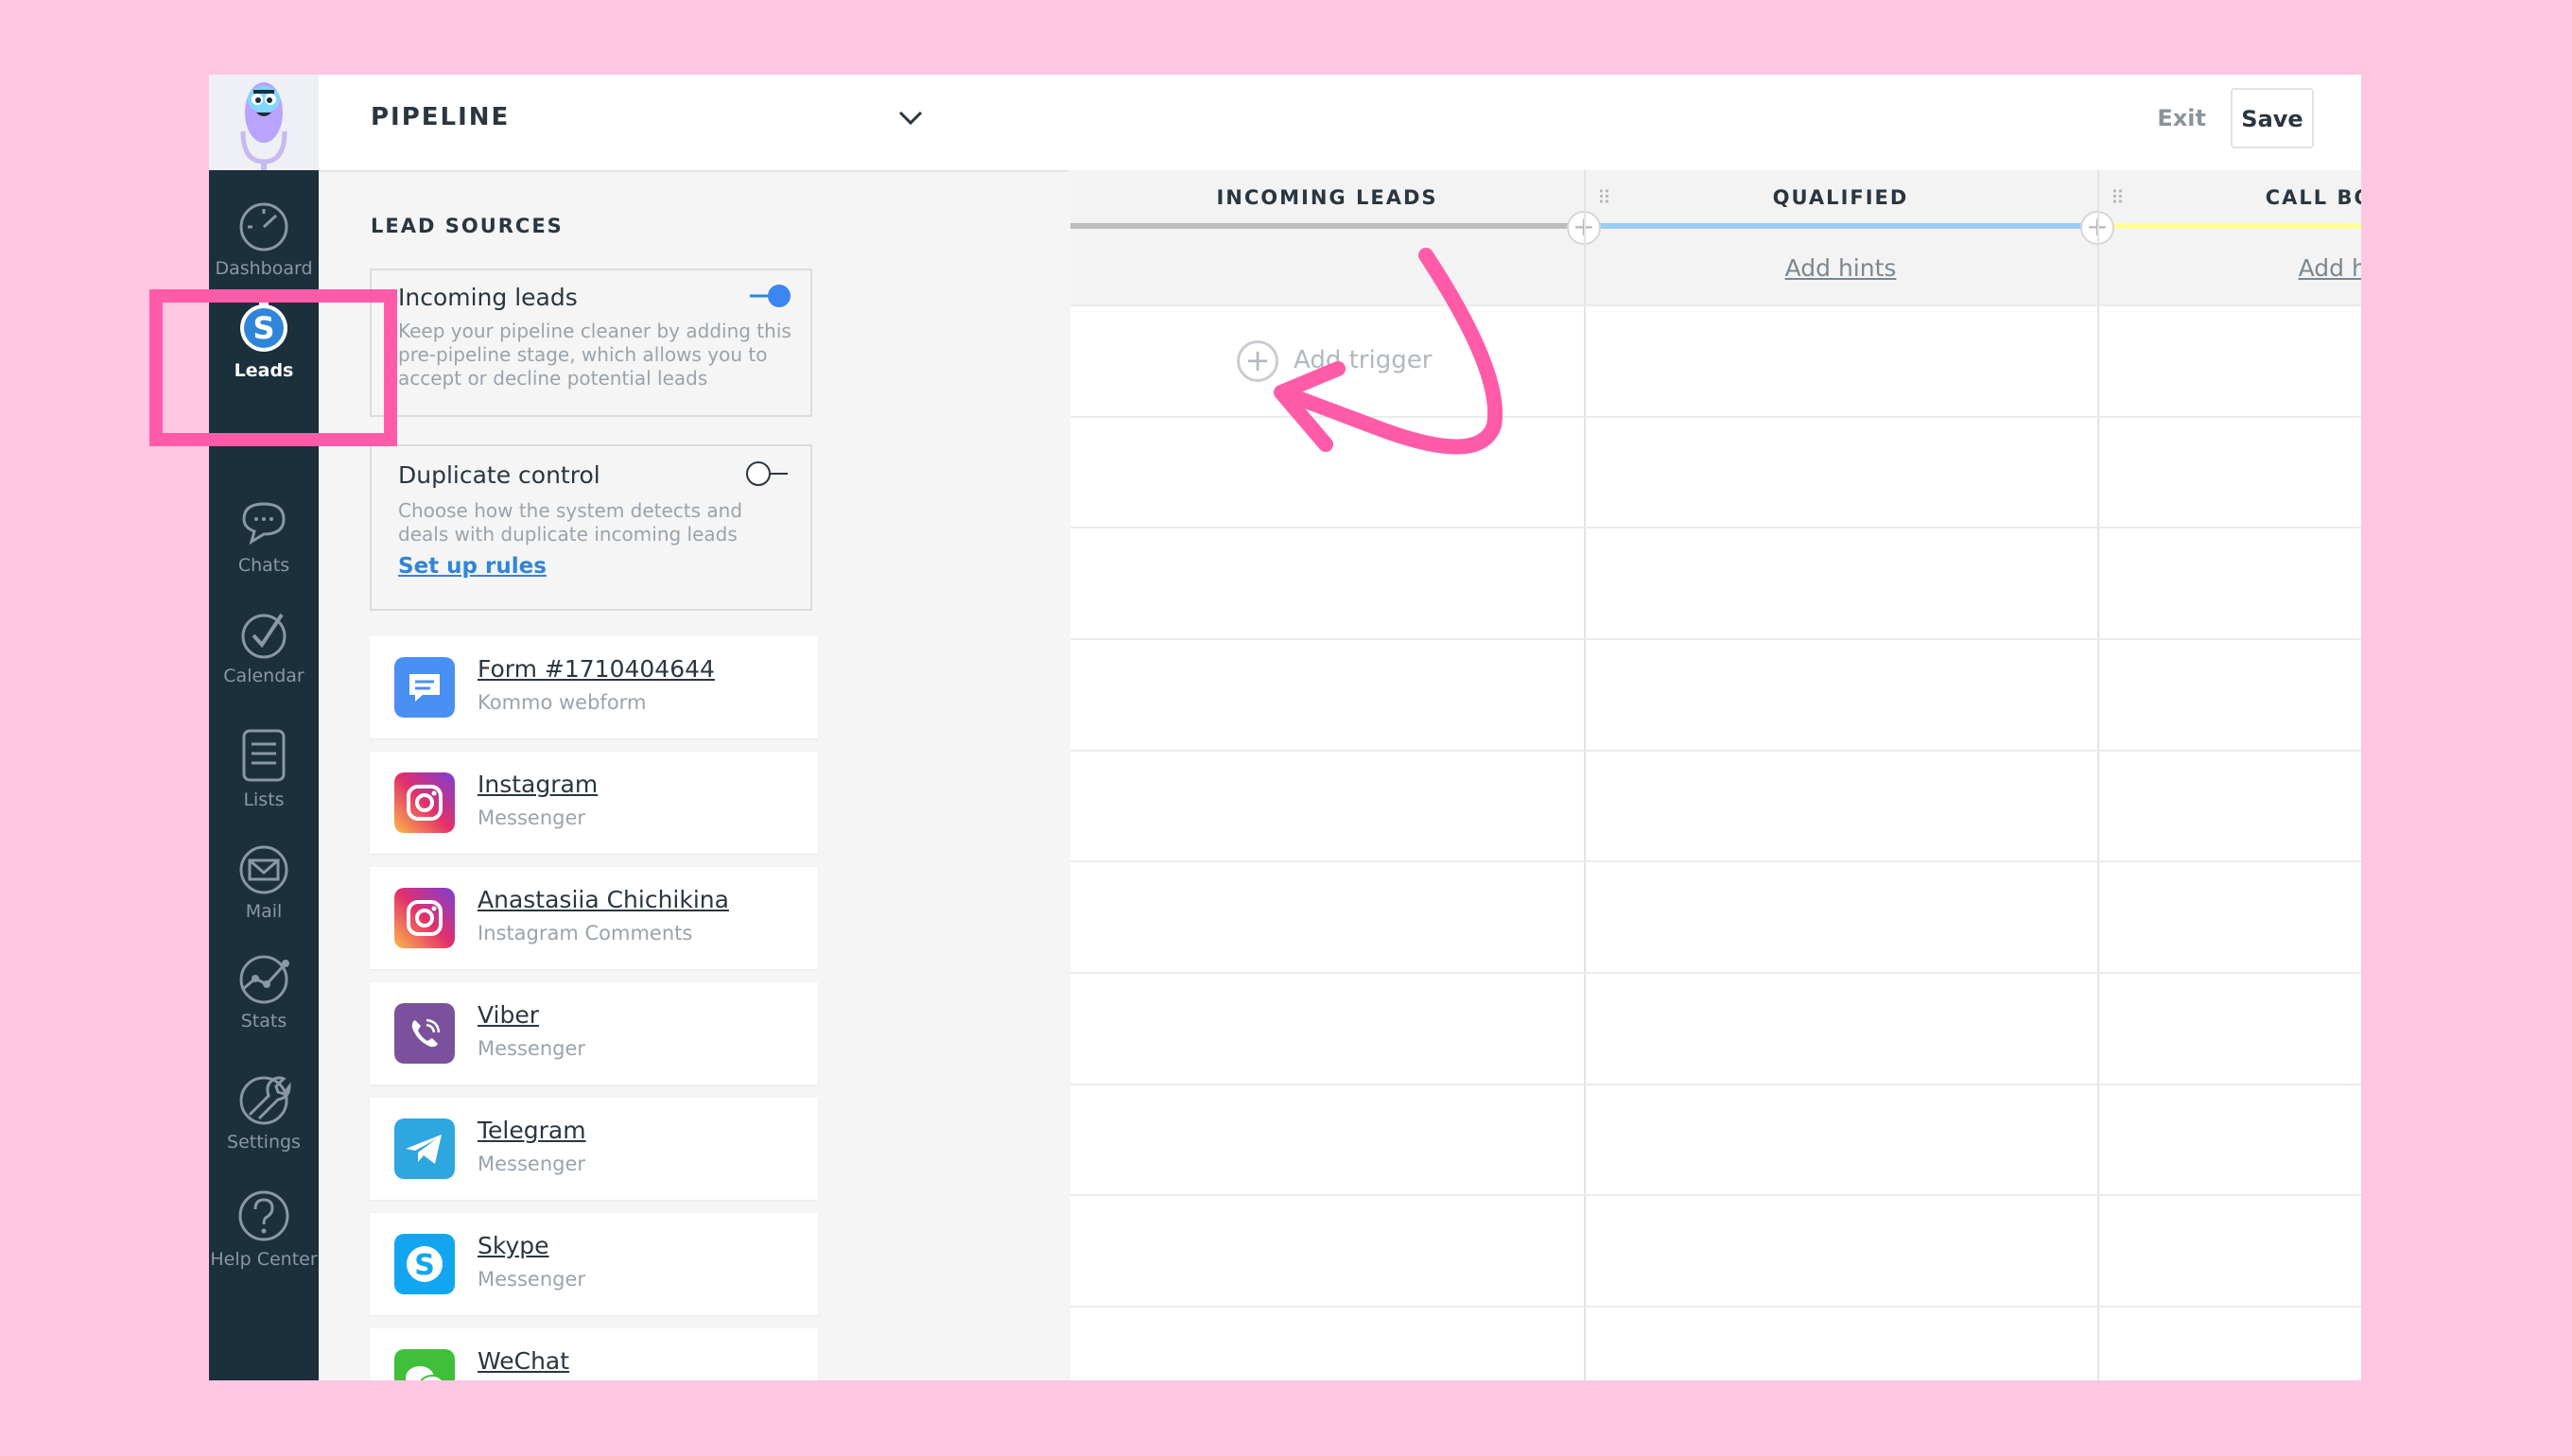 The width and height of the screenshot is (2572, 1456). What do you see at coordinates (424, 687) in the screenshot?
I see `form-icon` at bounding box center [424, 687].